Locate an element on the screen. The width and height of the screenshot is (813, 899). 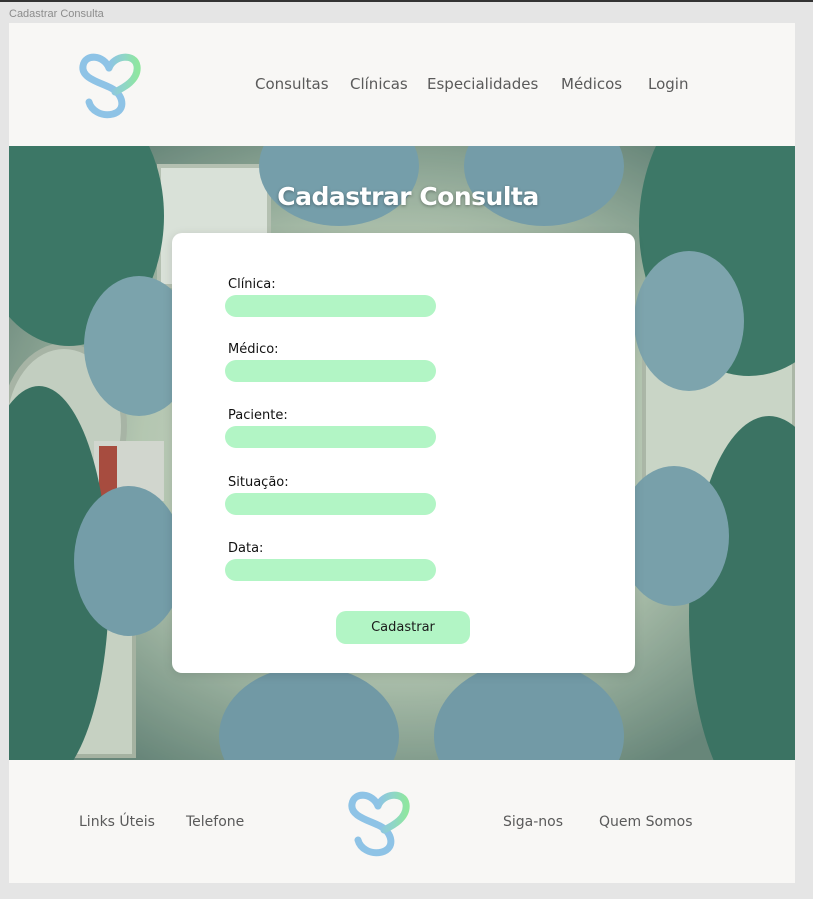
data-input is located at coordinates (330, 570).